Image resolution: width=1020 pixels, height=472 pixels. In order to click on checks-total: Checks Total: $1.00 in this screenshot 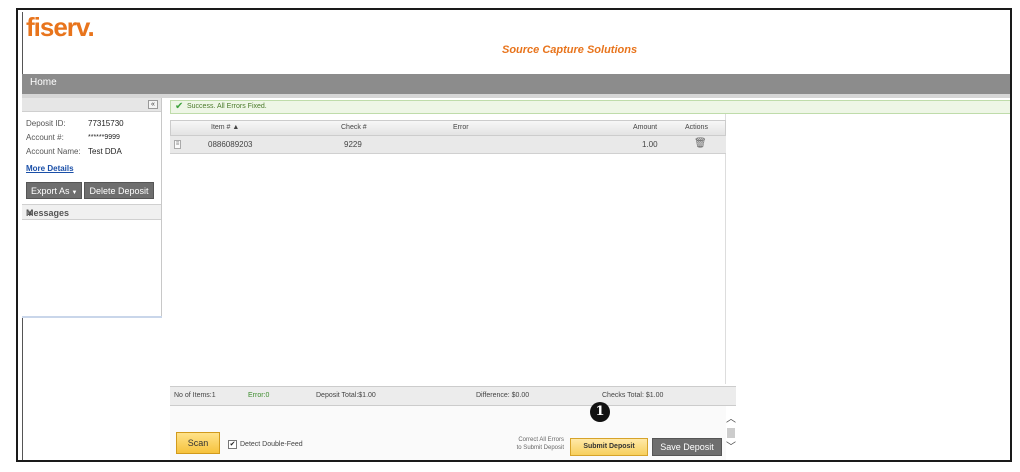, I will do `click(633, 395)`.